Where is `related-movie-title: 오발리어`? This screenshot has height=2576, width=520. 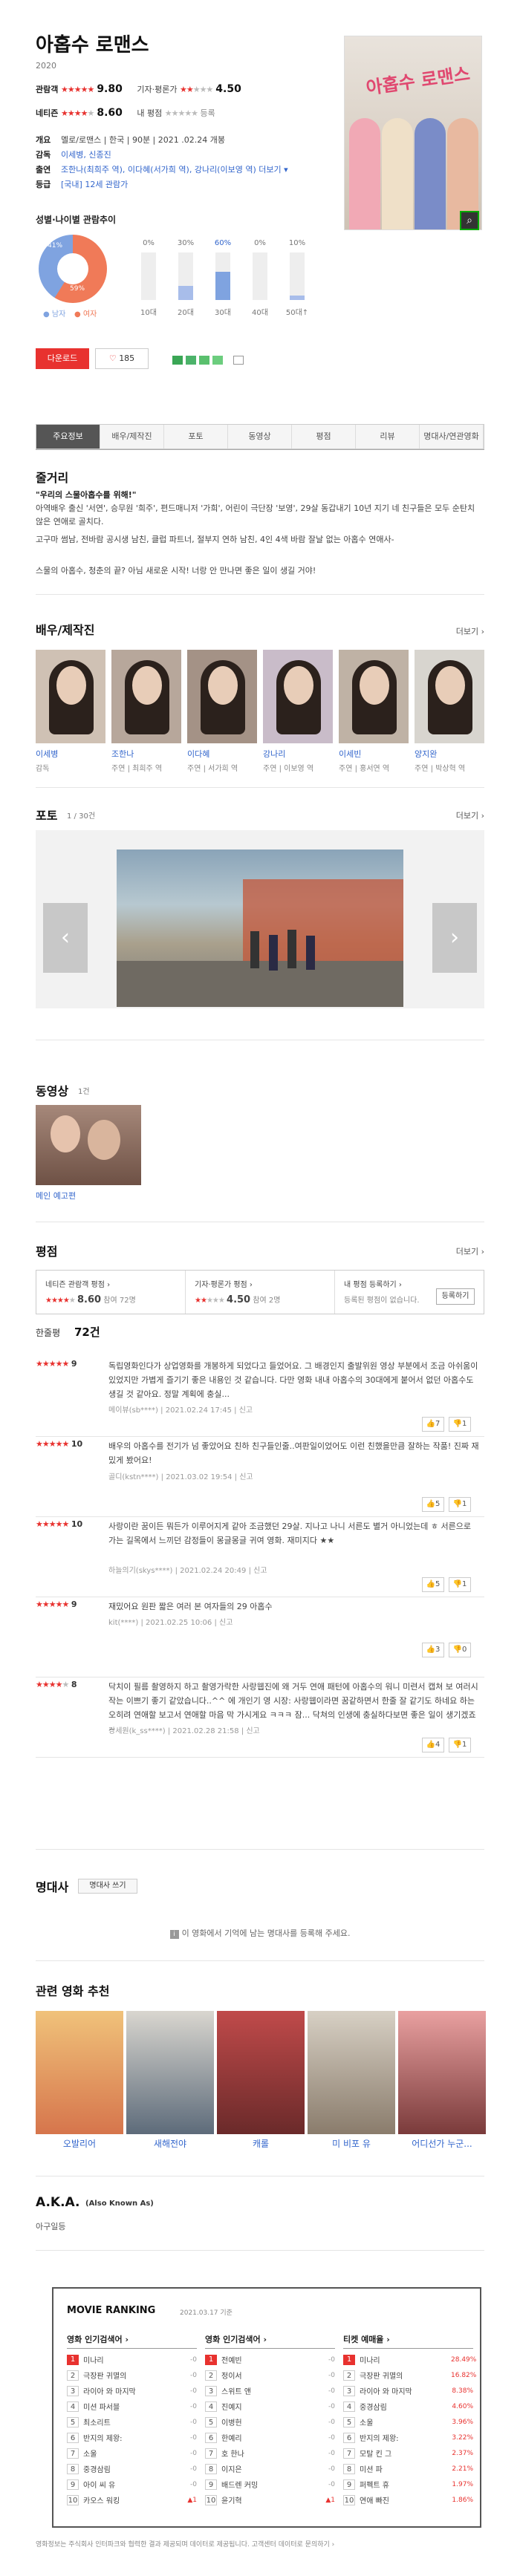 related-movie-title: 오발리어 is located at coordinates (79, 2143).